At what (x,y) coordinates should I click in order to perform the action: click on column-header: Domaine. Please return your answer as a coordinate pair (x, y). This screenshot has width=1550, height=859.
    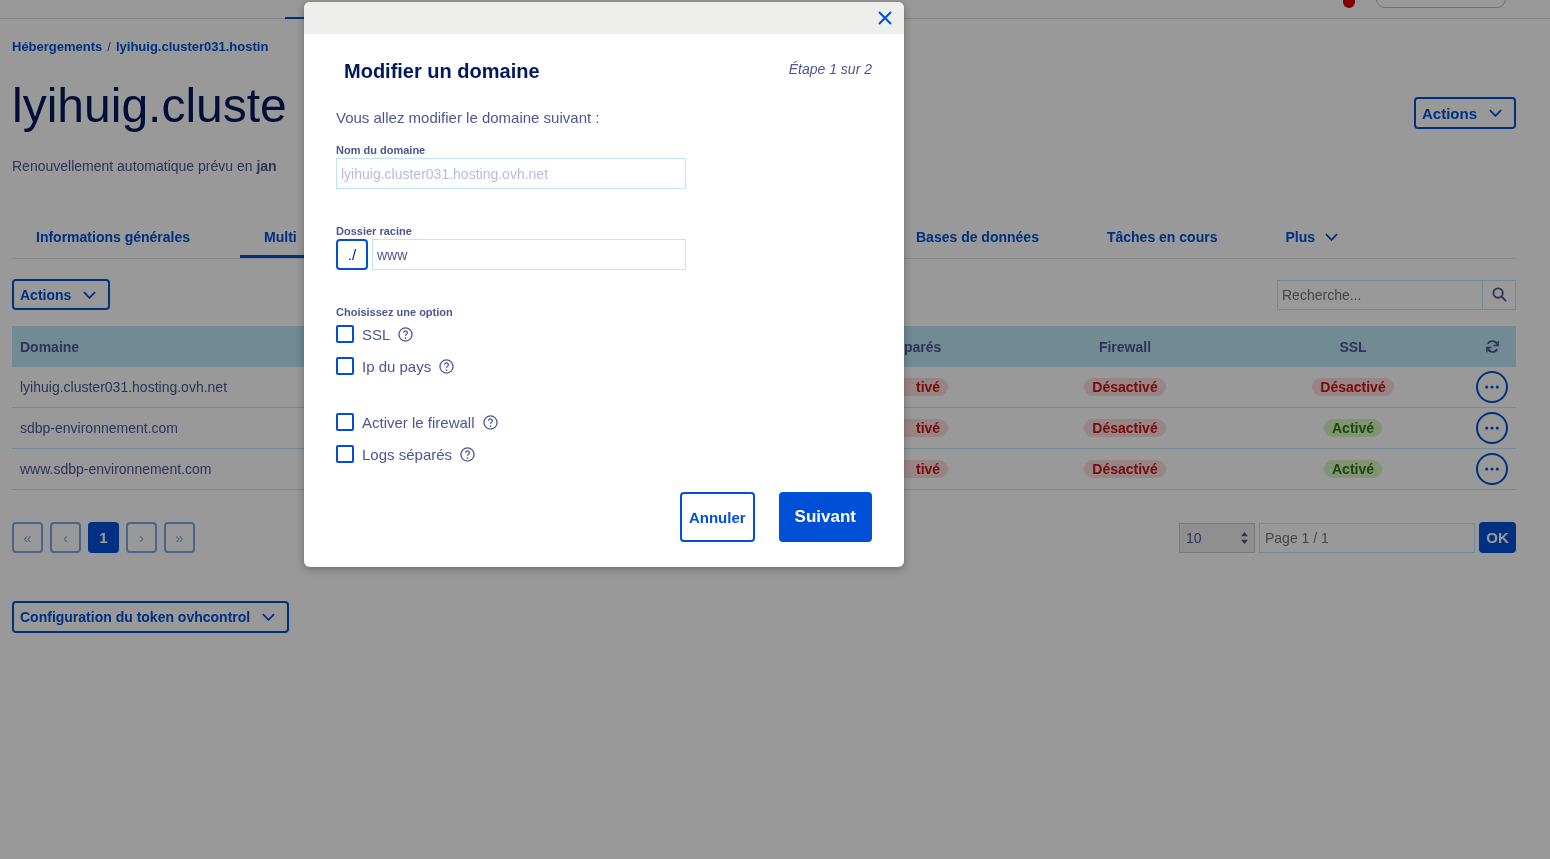
    Looking at the image, I should click on (50, 346).